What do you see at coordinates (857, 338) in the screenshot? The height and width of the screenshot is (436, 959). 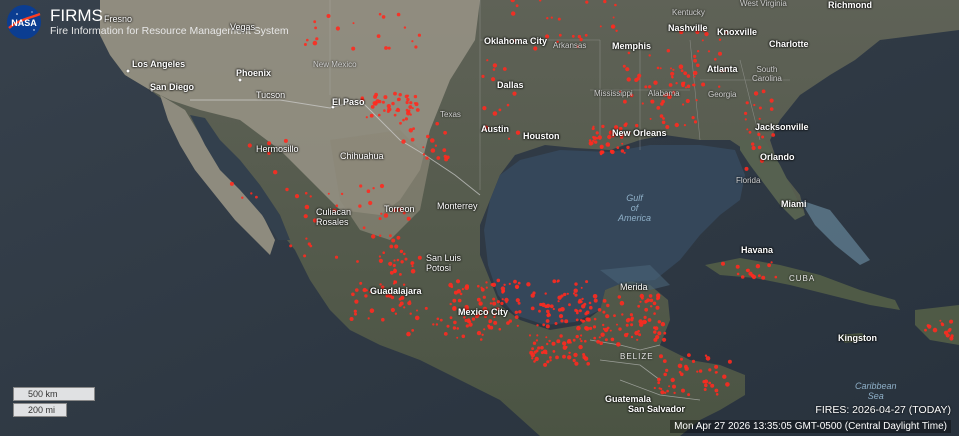 I see `city-label-kingston: Kingston` at bounding box center [857, 338].